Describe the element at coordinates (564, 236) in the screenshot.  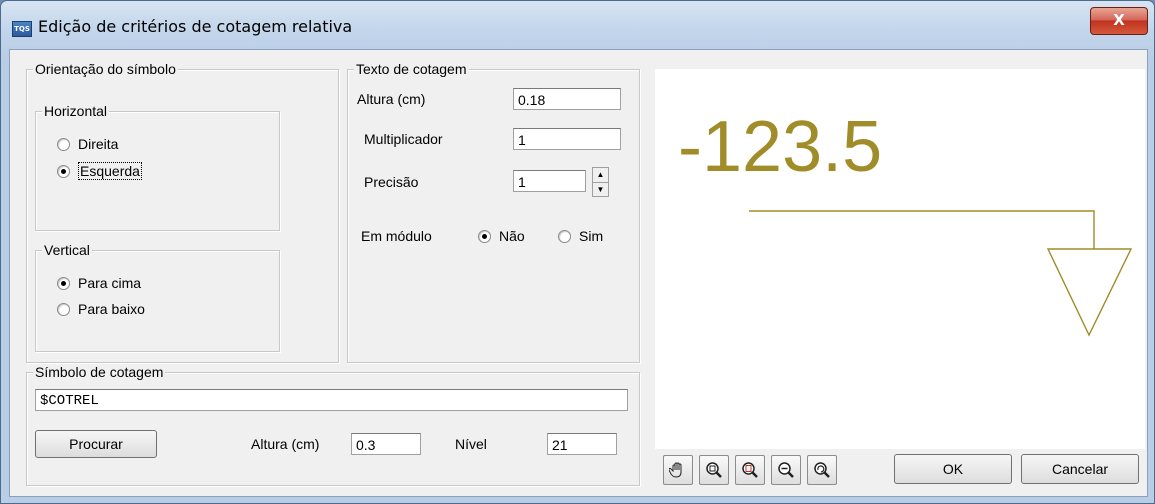
I see `radio-sim-dot` at that location.